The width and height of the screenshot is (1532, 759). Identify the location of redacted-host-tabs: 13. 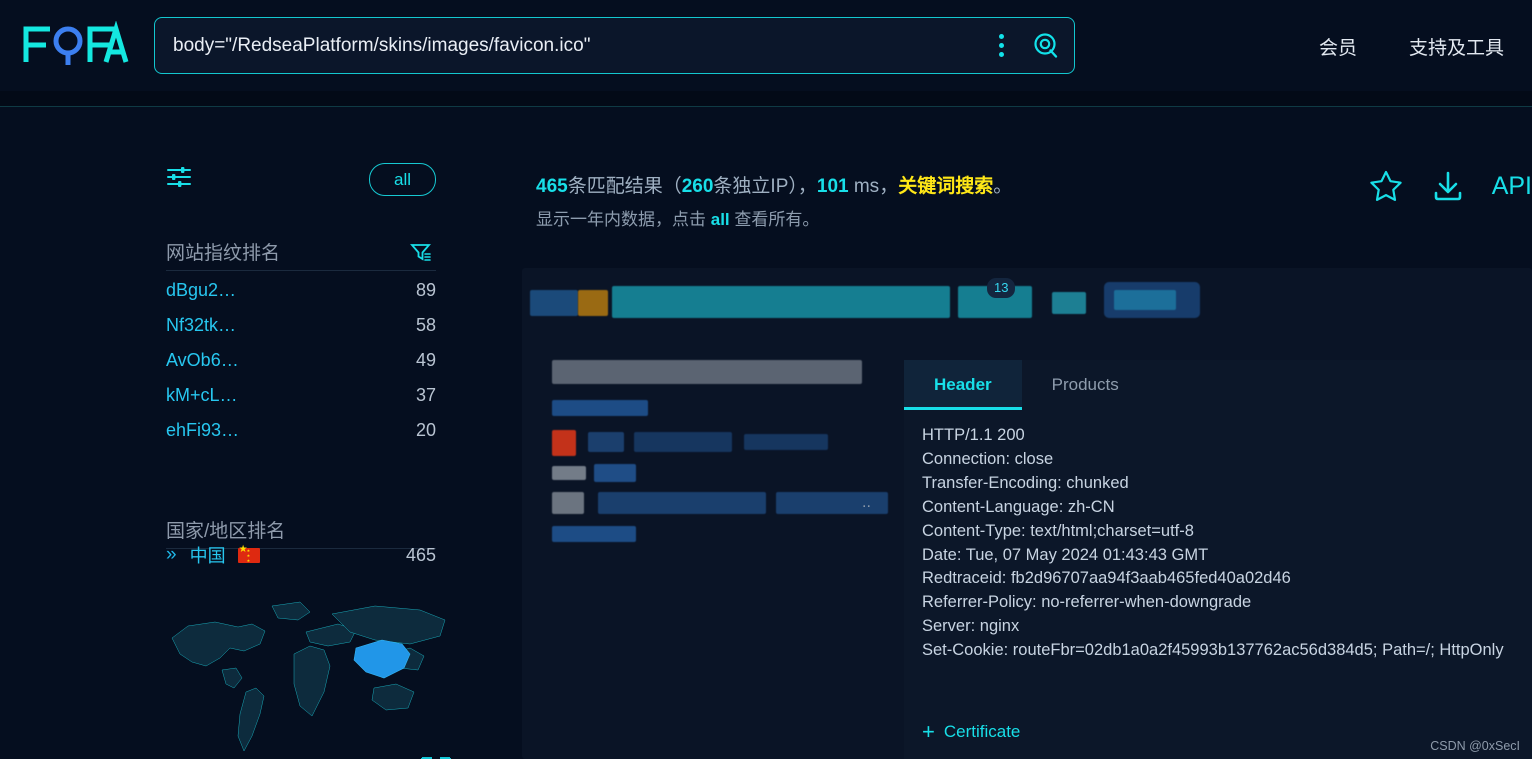
(1027, 306).